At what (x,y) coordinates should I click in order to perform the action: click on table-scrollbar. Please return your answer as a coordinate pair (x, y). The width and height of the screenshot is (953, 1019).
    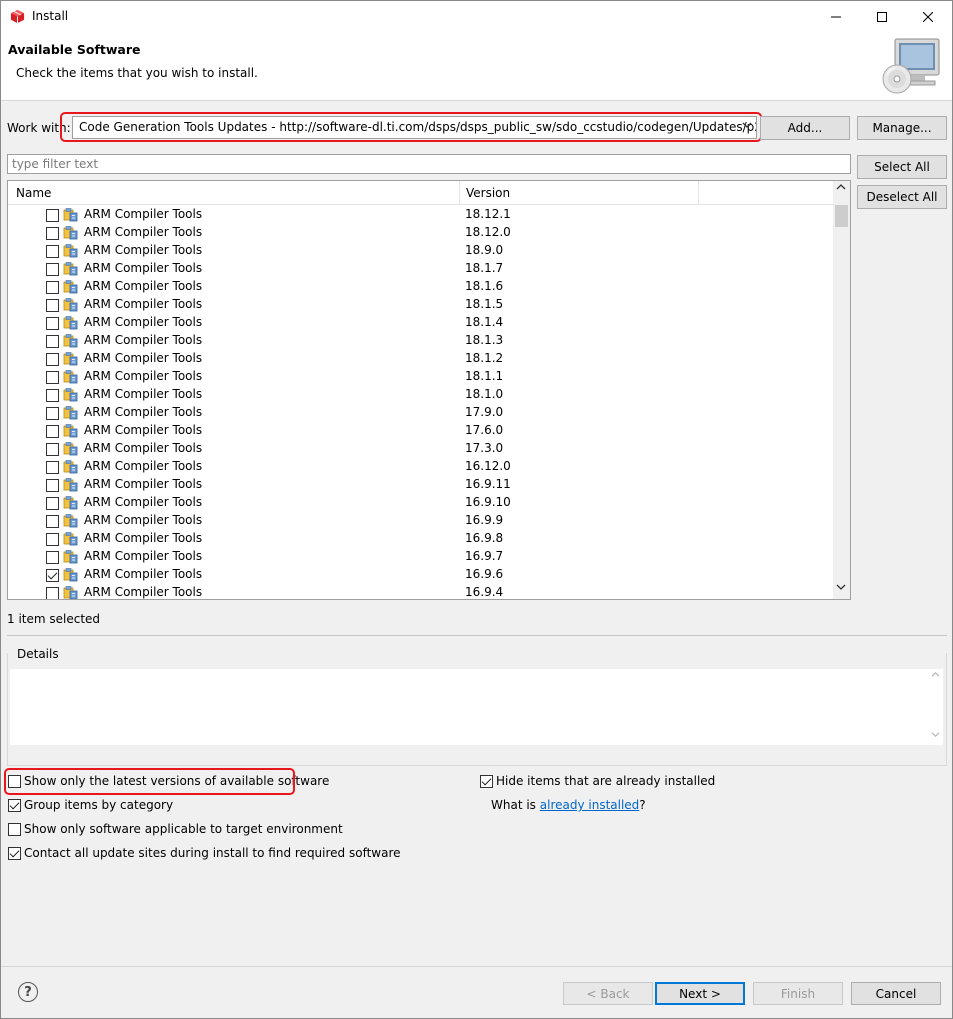
    Looking at the image, I should click on (841, 390).